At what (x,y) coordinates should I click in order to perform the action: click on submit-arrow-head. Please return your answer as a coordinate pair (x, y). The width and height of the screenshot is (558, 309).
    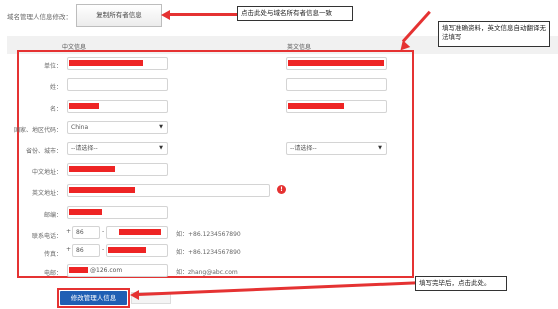
    Looking at the image, I should click on (134, 294).